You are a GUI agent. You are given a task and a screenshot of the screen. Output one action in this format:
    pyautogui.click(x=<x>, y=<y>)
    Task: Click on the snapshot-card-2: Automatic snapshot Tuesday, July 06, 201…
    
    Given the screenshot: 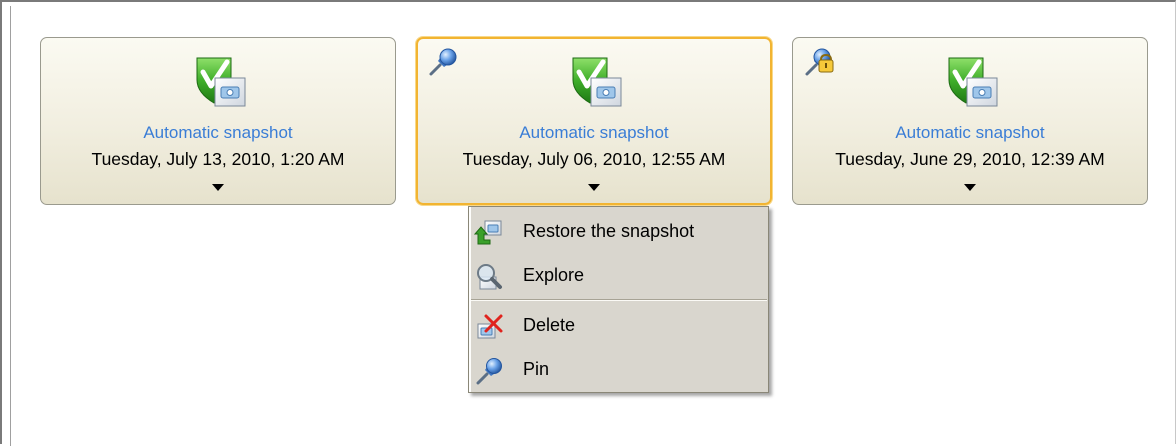 What is the action you would take?
    pyautogui.click(x=594, y=121)
    